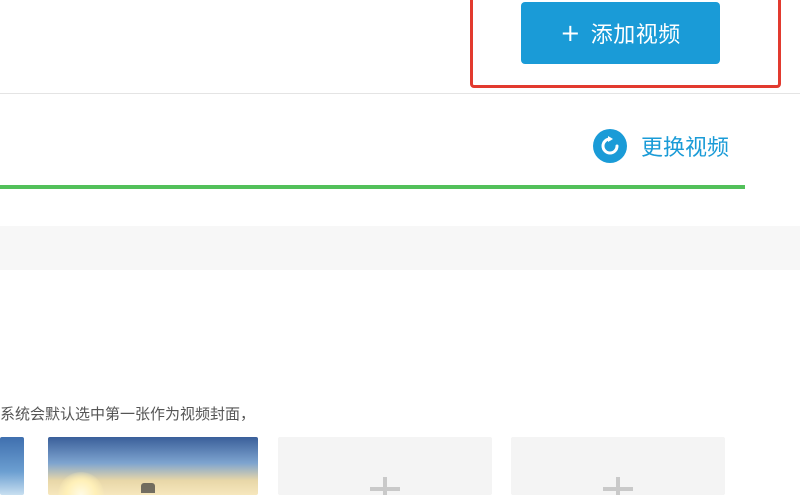  Describe the element at coordinates (610, 146) in the screenshot. I see `refresh-icon` at that location.